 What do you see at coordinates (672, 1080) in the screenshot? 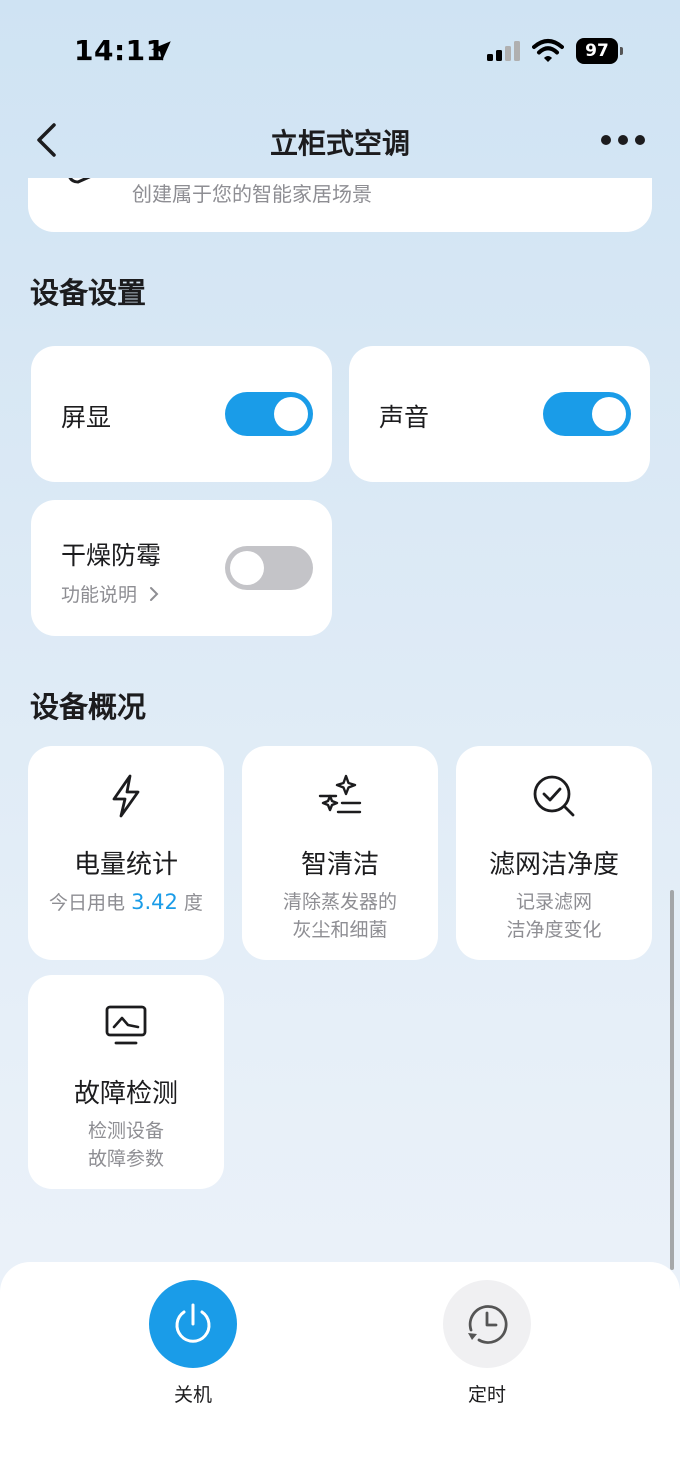
I see `scrollbar` at bounding box center [672, 1080].